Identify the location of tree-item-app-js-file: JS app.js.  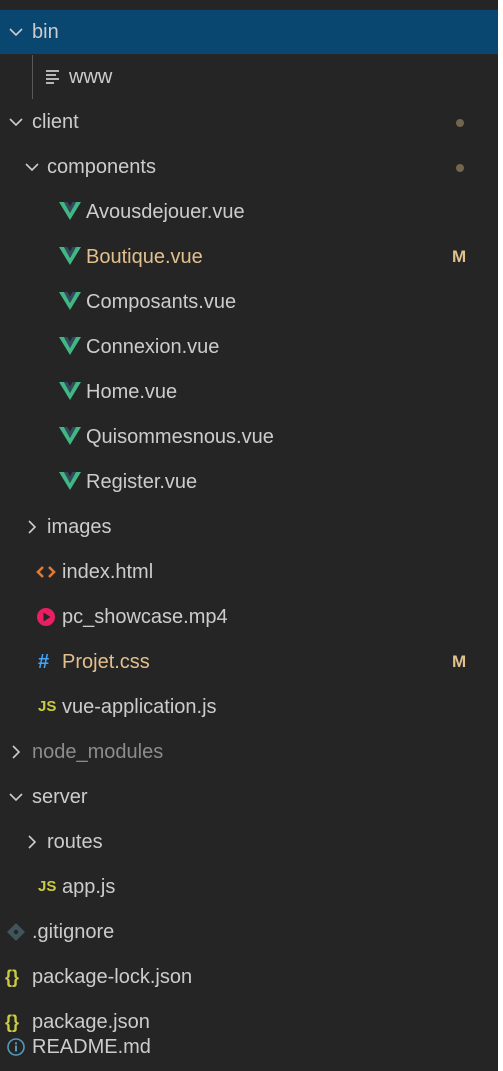
(249, 887).